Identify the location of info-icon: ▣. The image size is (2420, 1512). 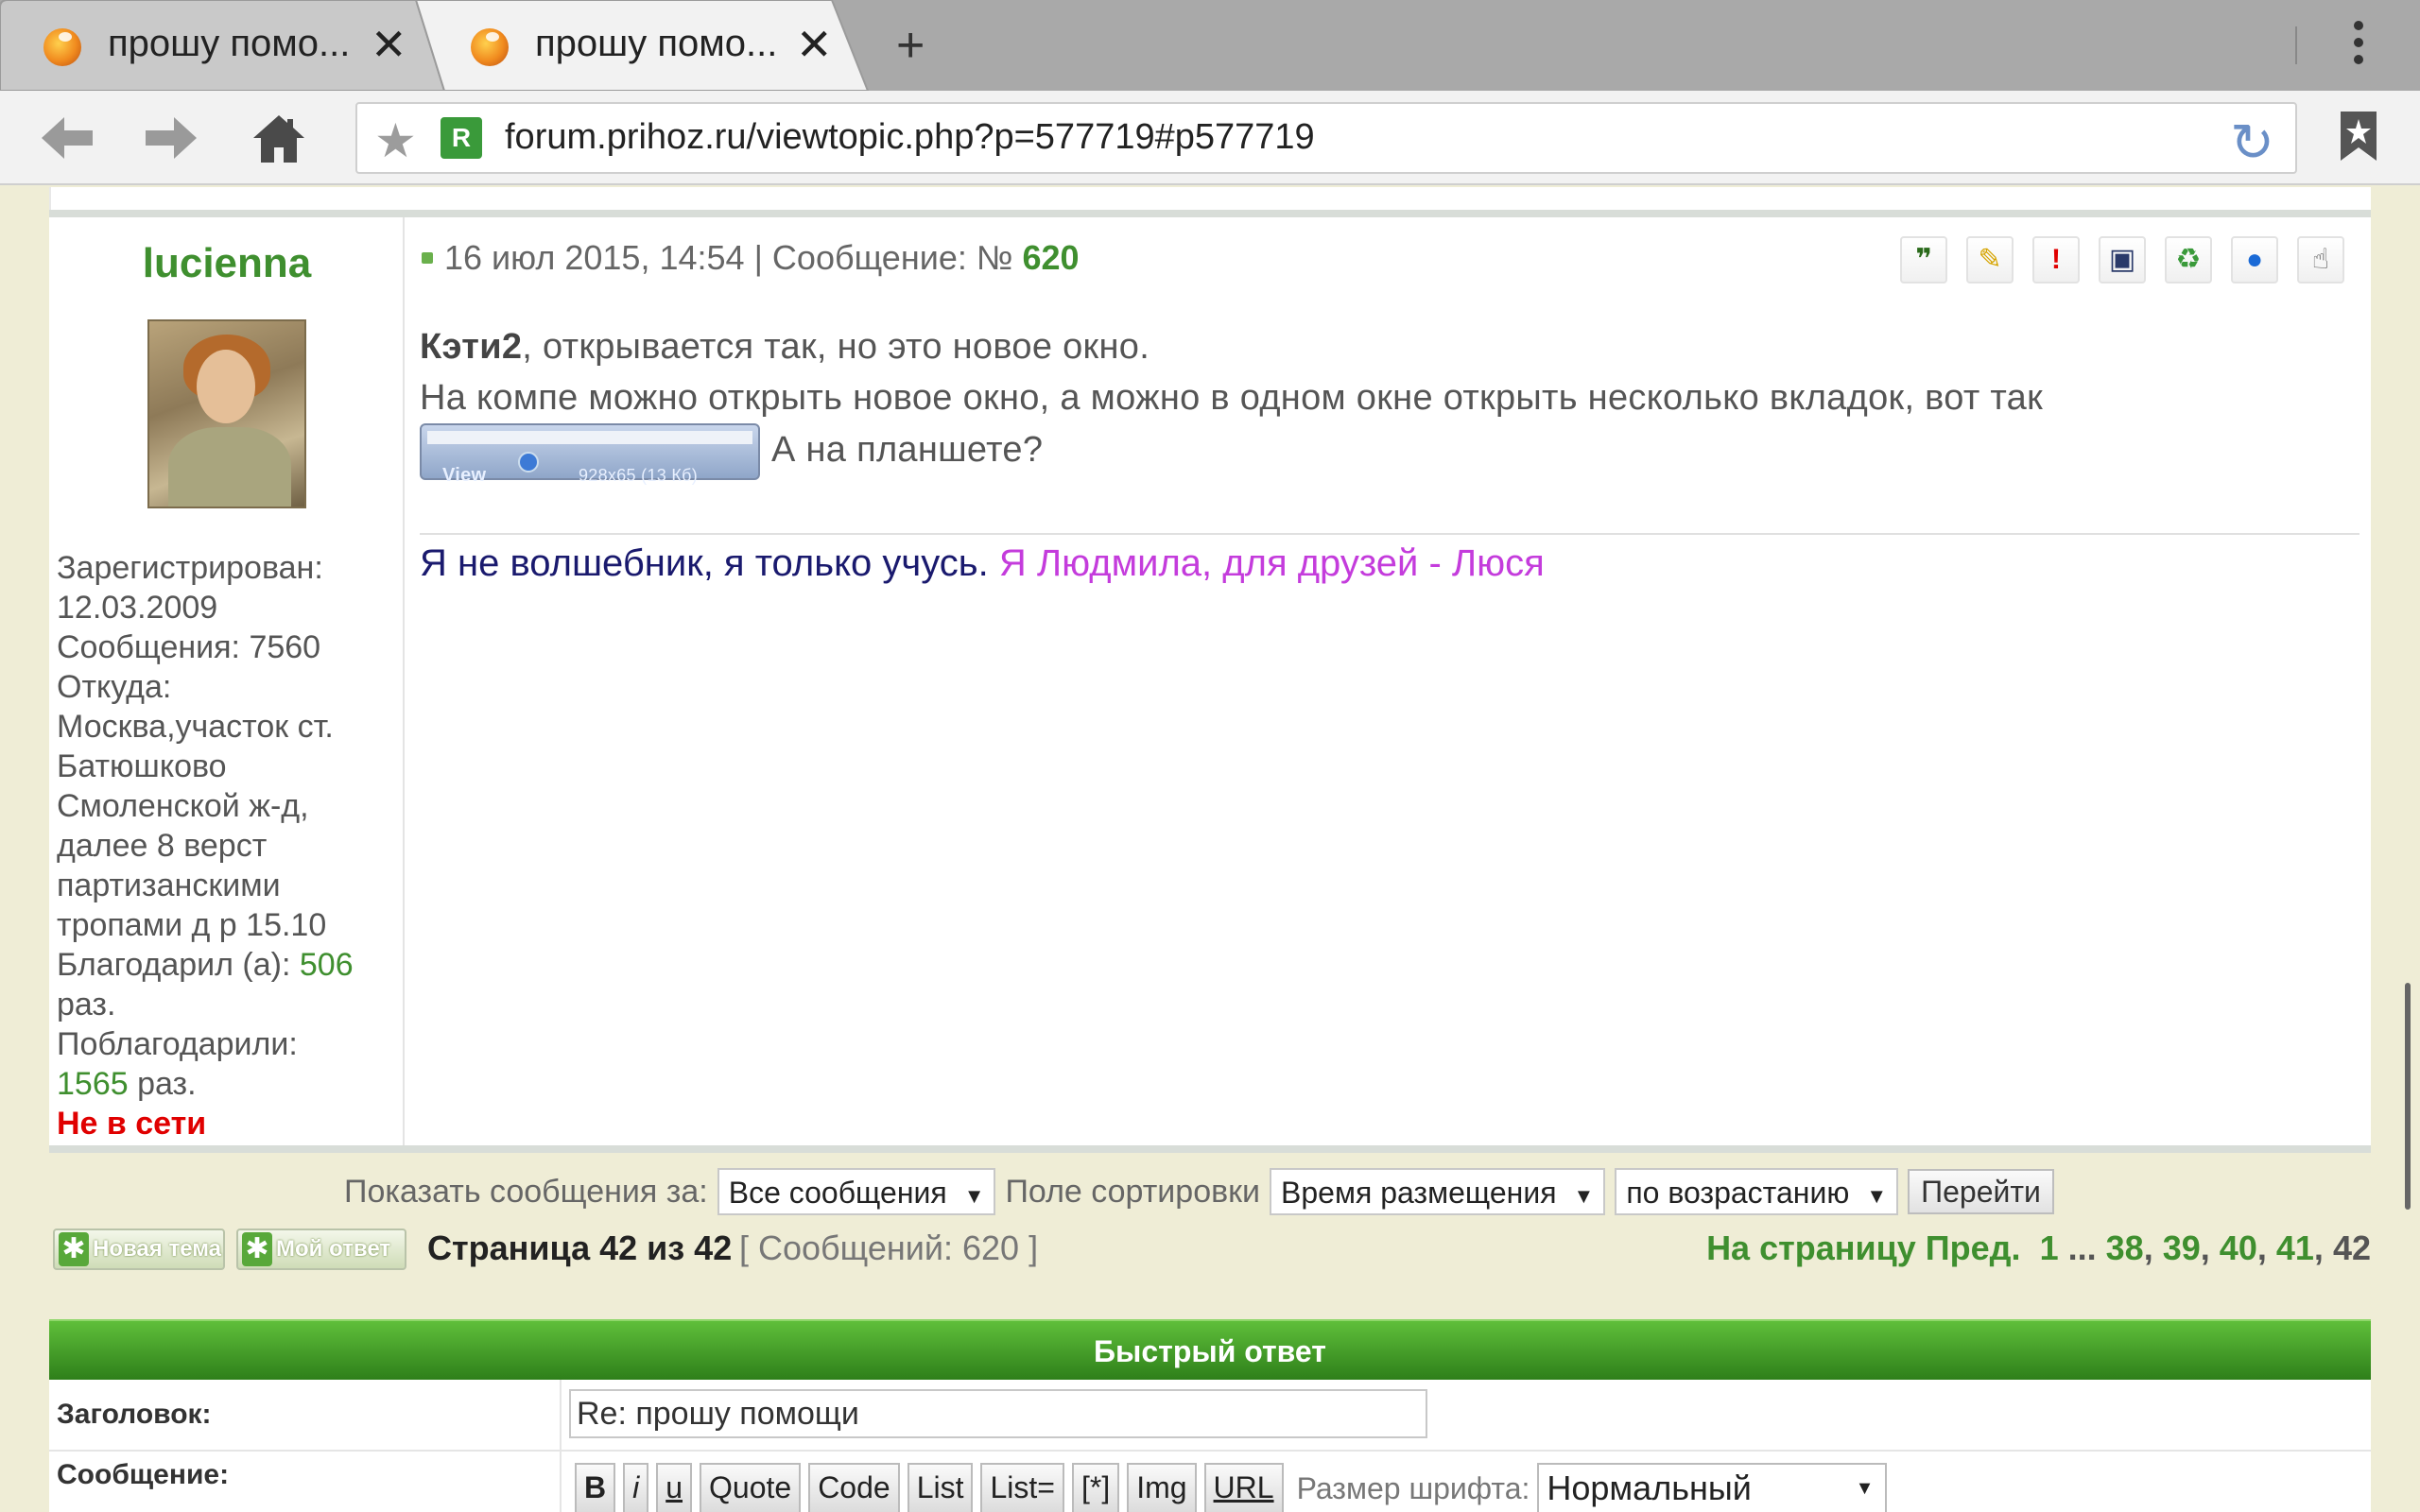
(2122, 260).